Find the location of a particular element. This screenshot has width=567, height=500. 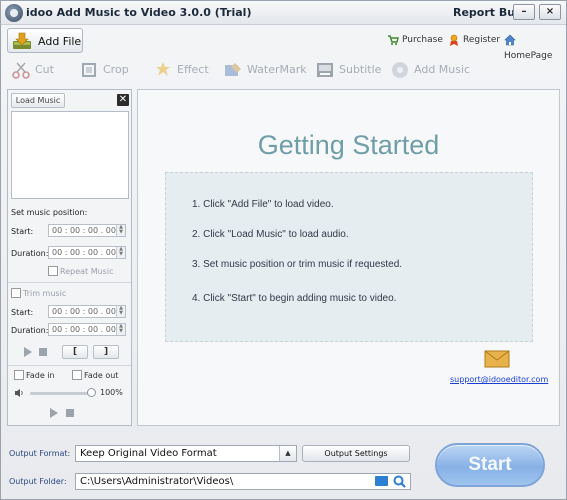

purchase-label: Purchase is located at coordinates (422, 40).